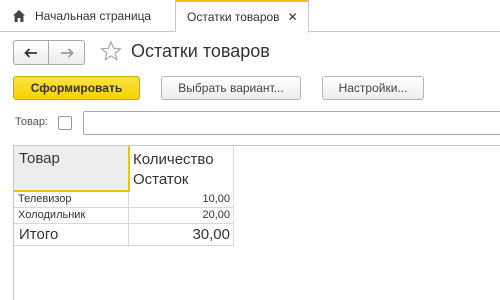 Image resolution: width=500 pixels, height=300 pixels. I want to click on total-label: Итого, so click(39, 234).